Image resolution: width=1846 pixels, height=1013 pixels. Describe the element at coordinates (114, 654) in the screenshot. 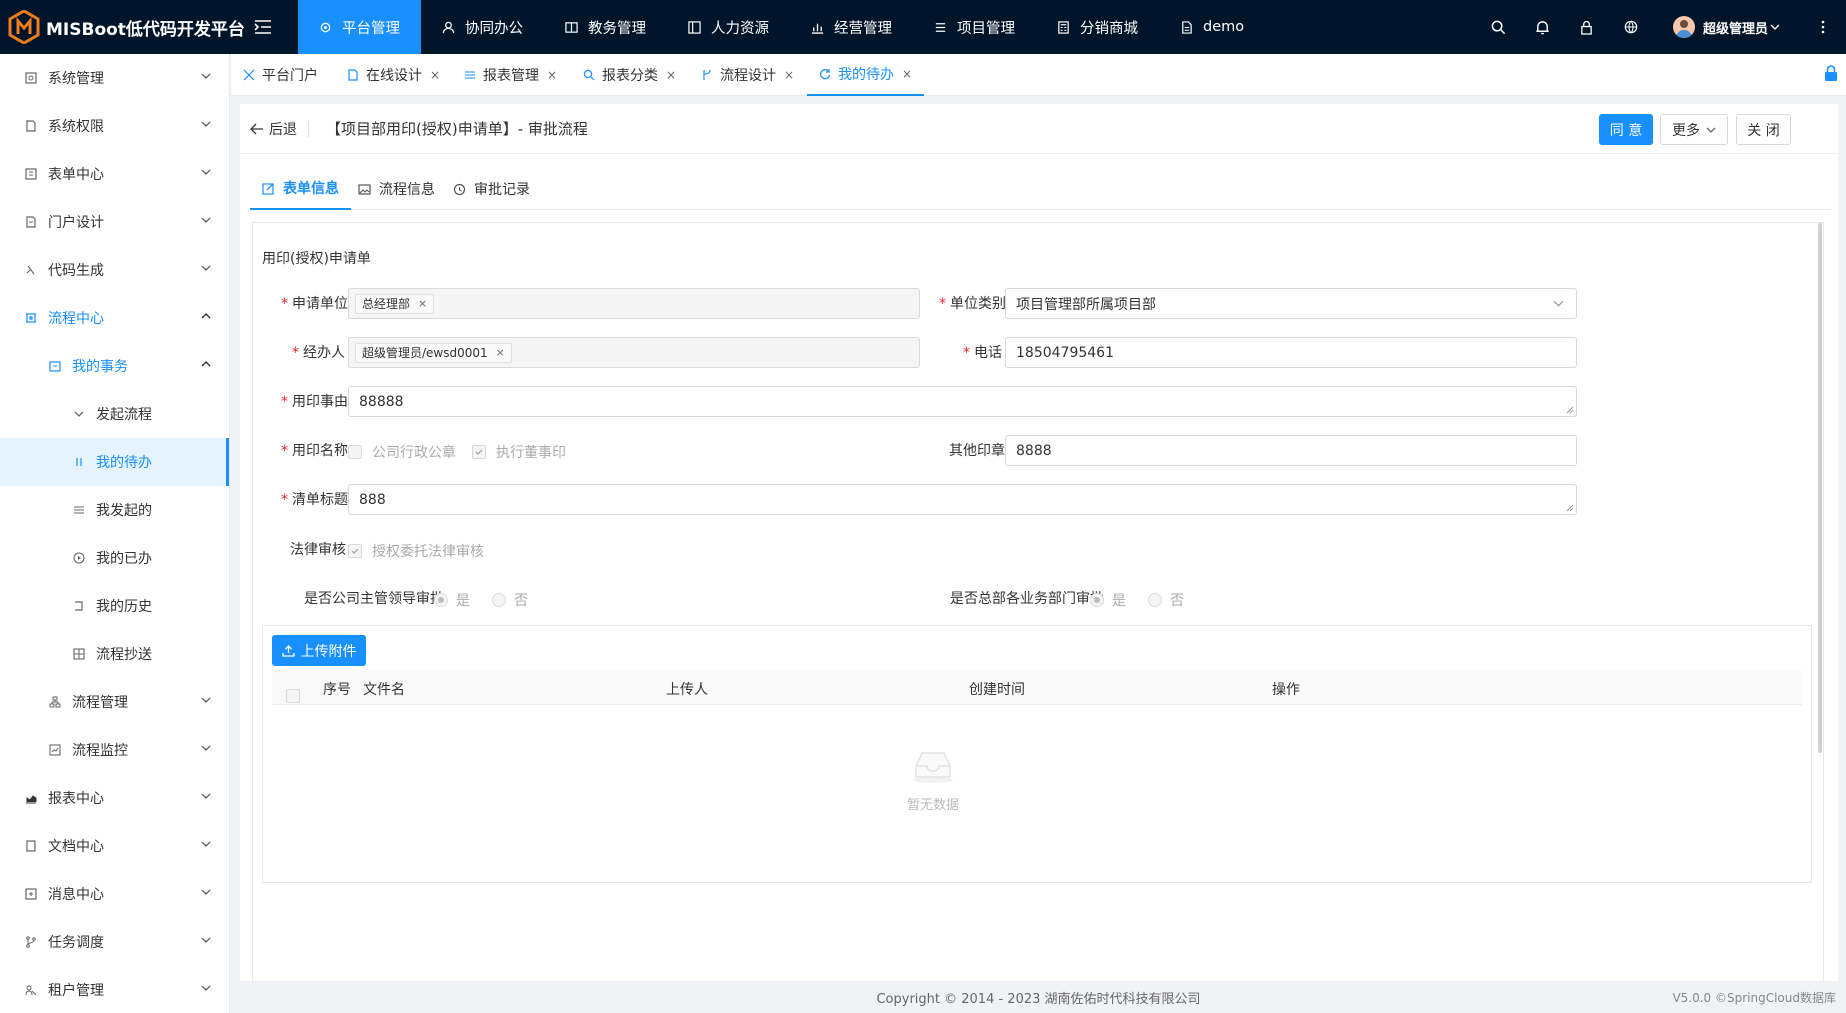

I see `sidebar-item-flow-cc: 流程抄送` at that location.